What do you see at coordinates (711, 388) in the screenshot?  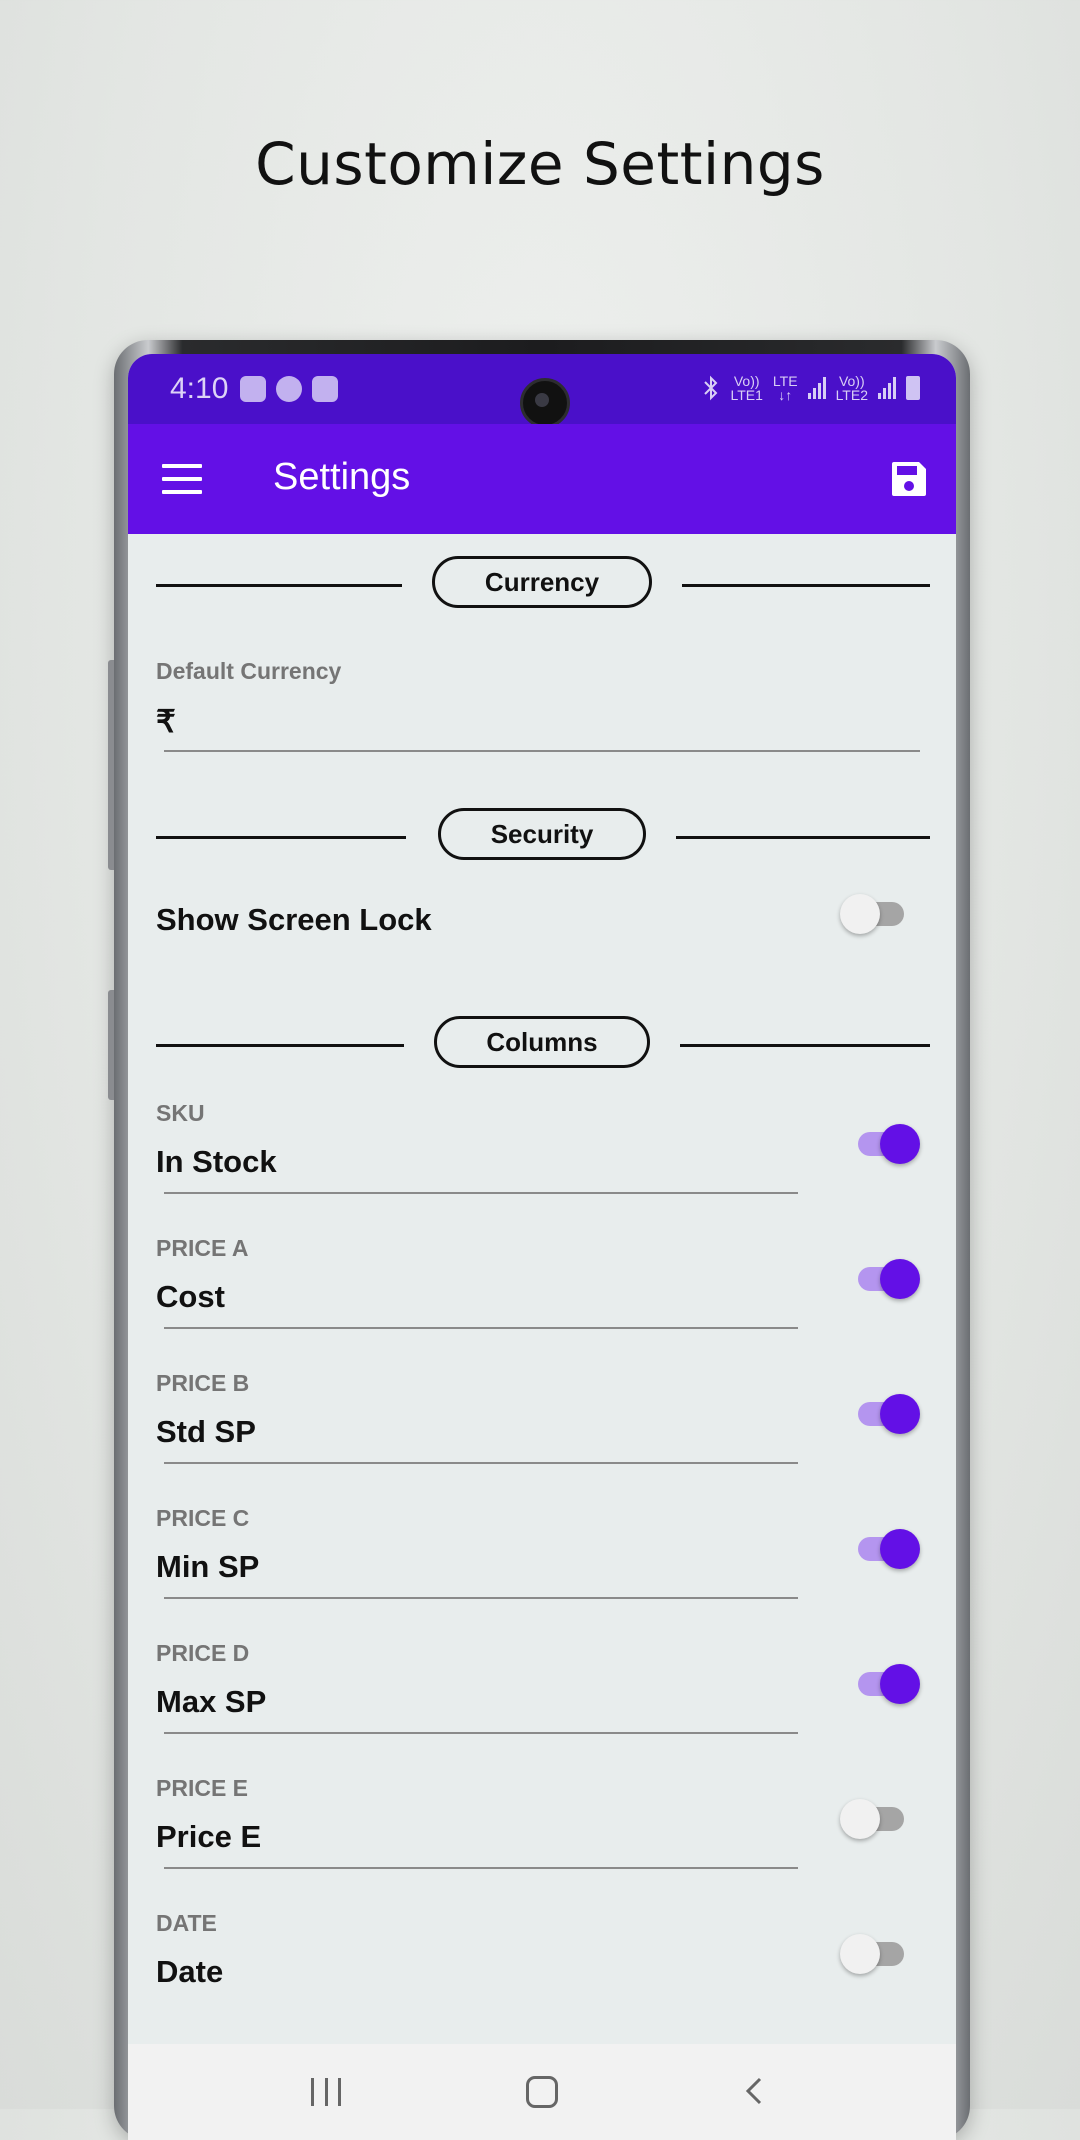 I see `bluetooth-icon` at bounding box center [711, 388].